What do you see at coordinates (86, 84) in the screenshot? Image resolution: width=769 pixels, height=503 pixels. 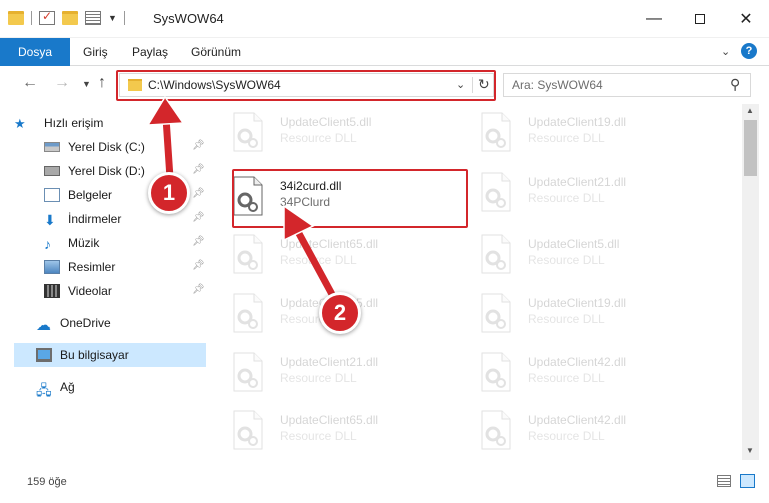 I see `recent-locations-chevron-icon: ▼` at bounding box center [86, 84].